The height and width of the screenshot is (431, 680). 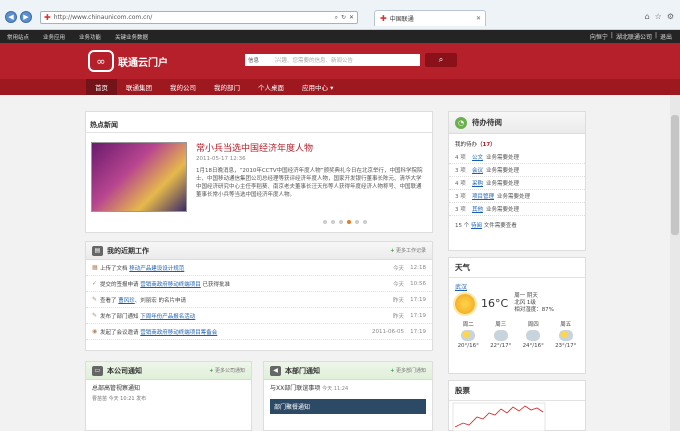 What do you see at coordinates (383, 18) in the screenshot?
I see `tab-favicon-icon: ✚` at bounding box center [383, 18].